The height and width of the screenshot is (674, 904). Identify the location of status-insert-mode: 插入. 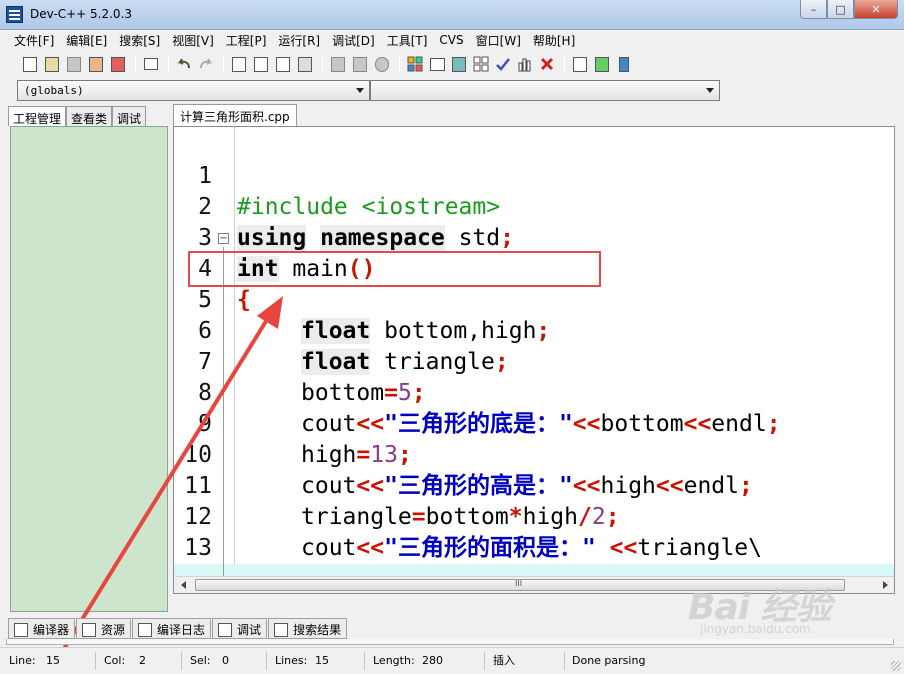
(504, 660).